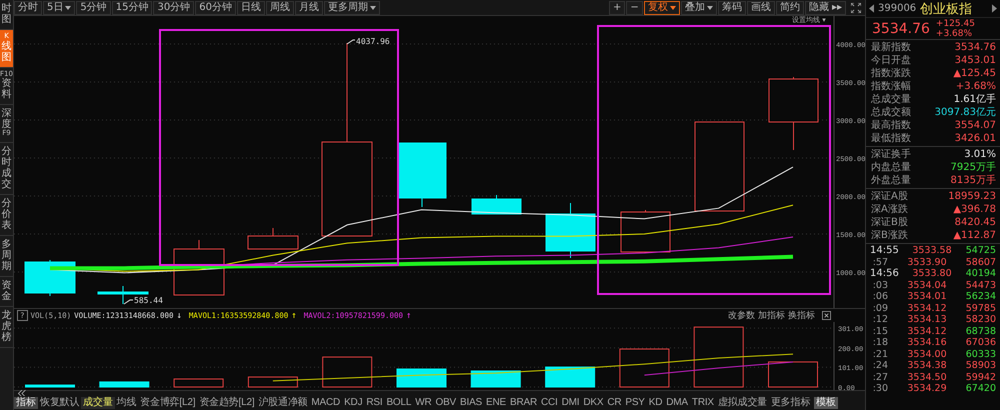 The image size is (1000, 410). I want to click on indicator-tab: OBV, so click(446, 403).